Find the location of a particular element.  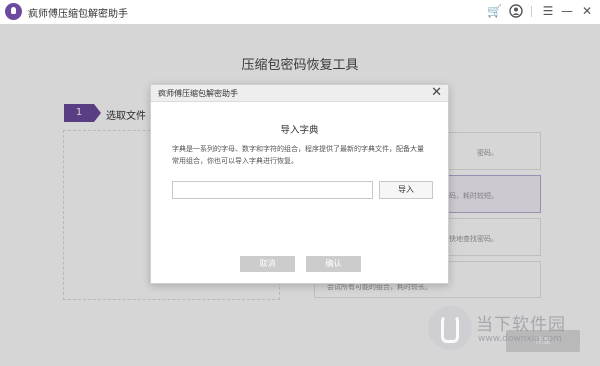

titlebar-divider is located at coordinates (531, 11).